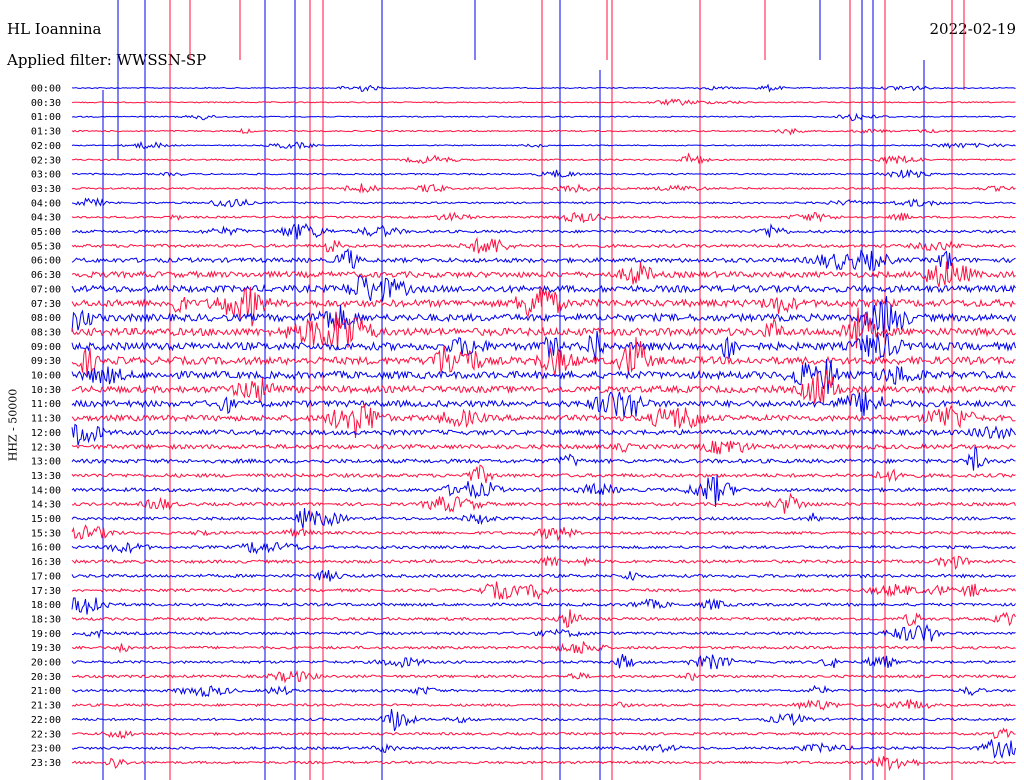 The height and width of the screenshot is (780, 1024). I want to click on time-tick-label: 04:00, so click(46, 203).